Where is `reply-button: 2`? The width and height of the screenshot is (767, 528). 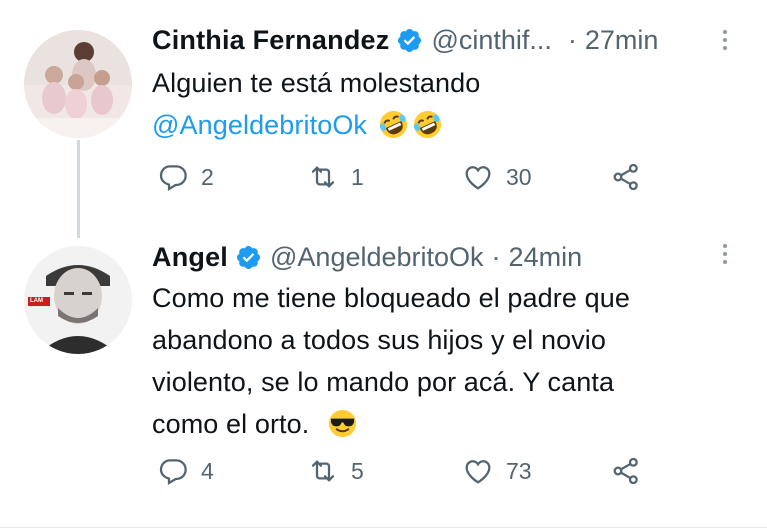
reply-button: 2 is located at coordinates (185, 177).